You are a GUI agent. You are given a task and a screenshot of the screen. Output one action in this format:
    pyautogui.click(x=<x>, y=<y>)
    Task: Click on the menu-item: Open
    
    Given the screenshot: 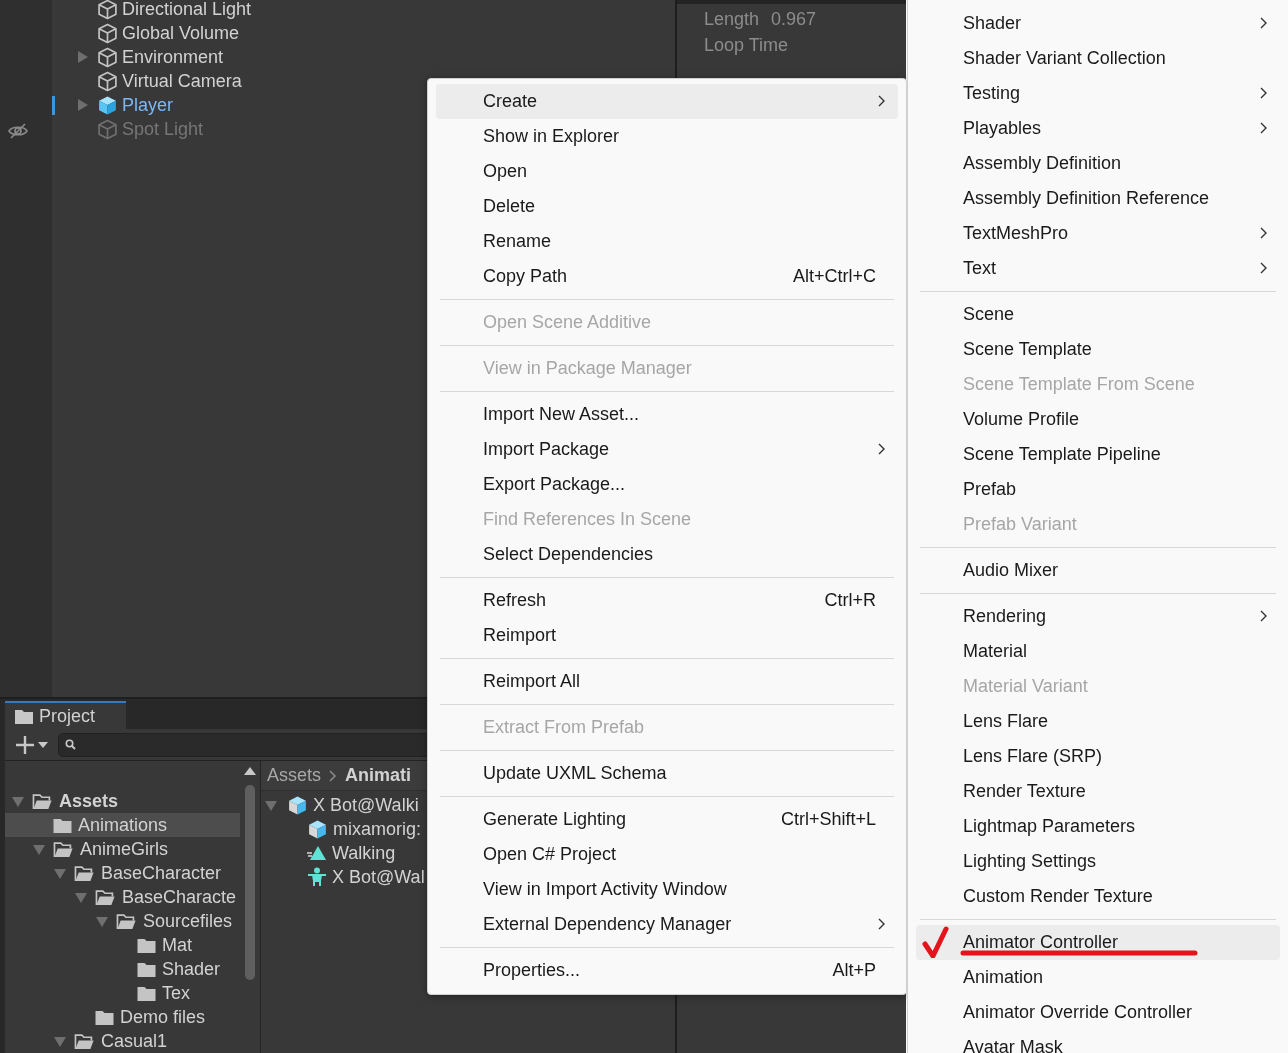 What is the action you would take?
    pyautogui.click(x=667, y=171)
    